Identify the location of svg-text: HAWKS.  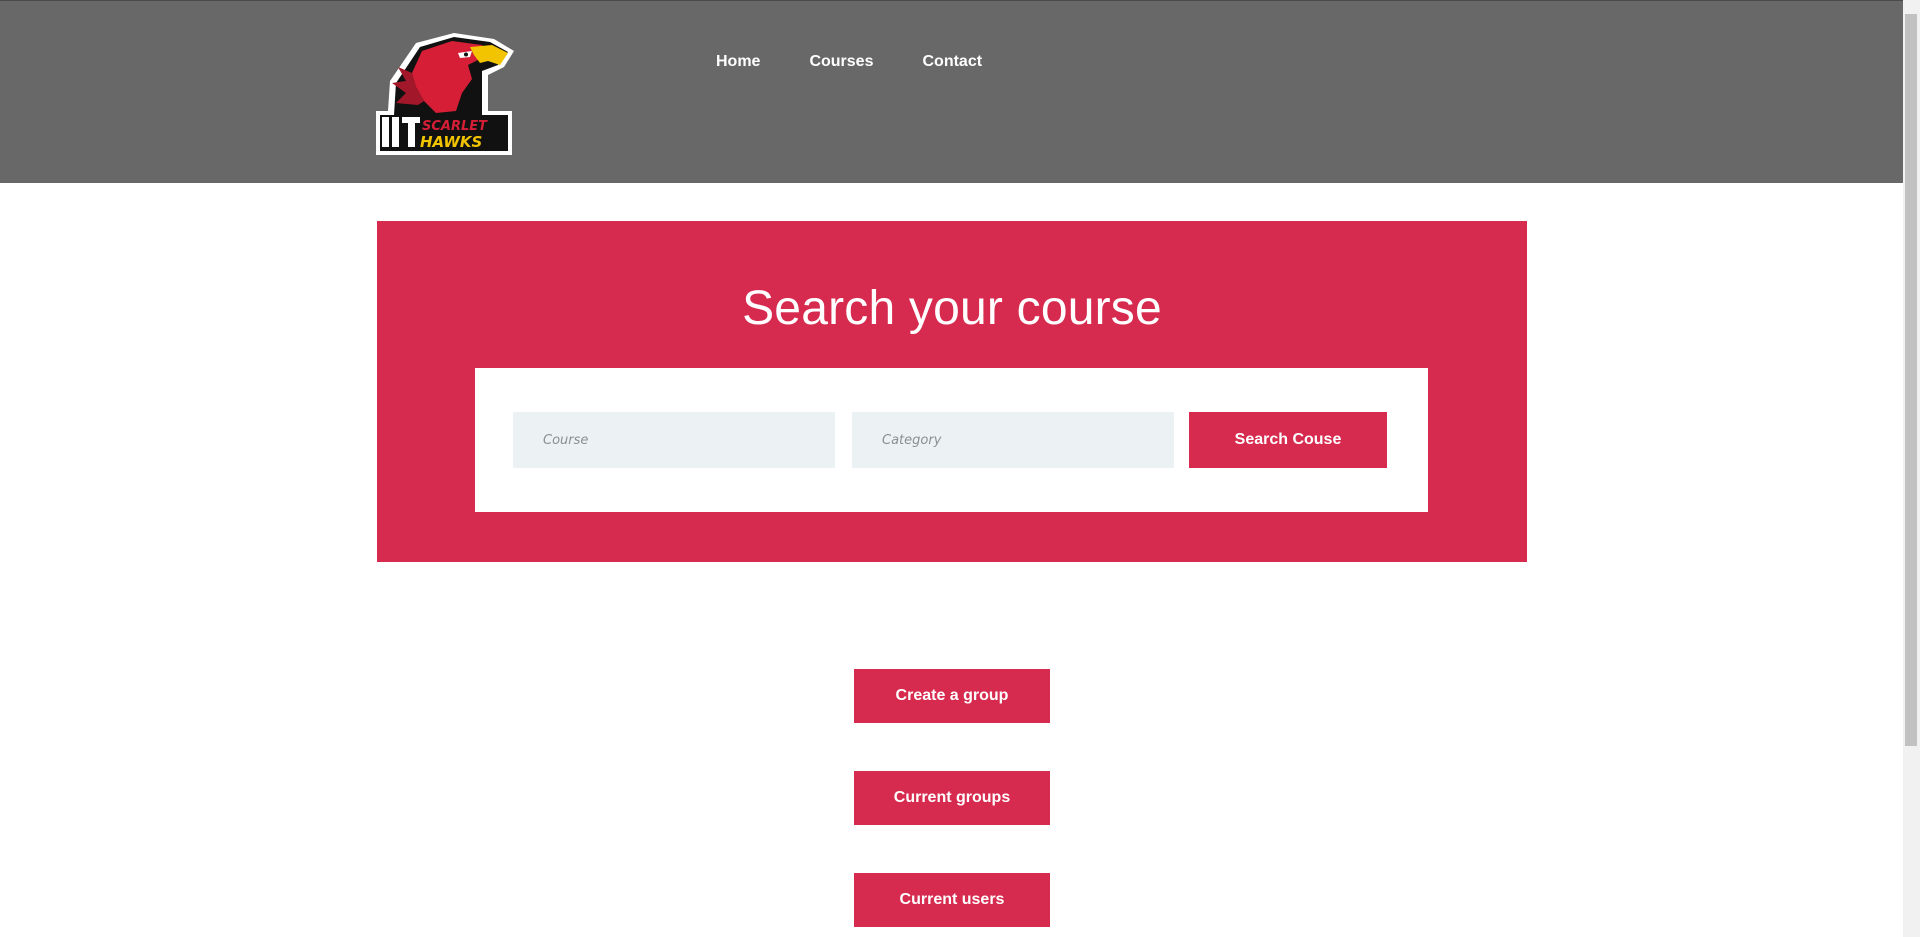
(451, 142).